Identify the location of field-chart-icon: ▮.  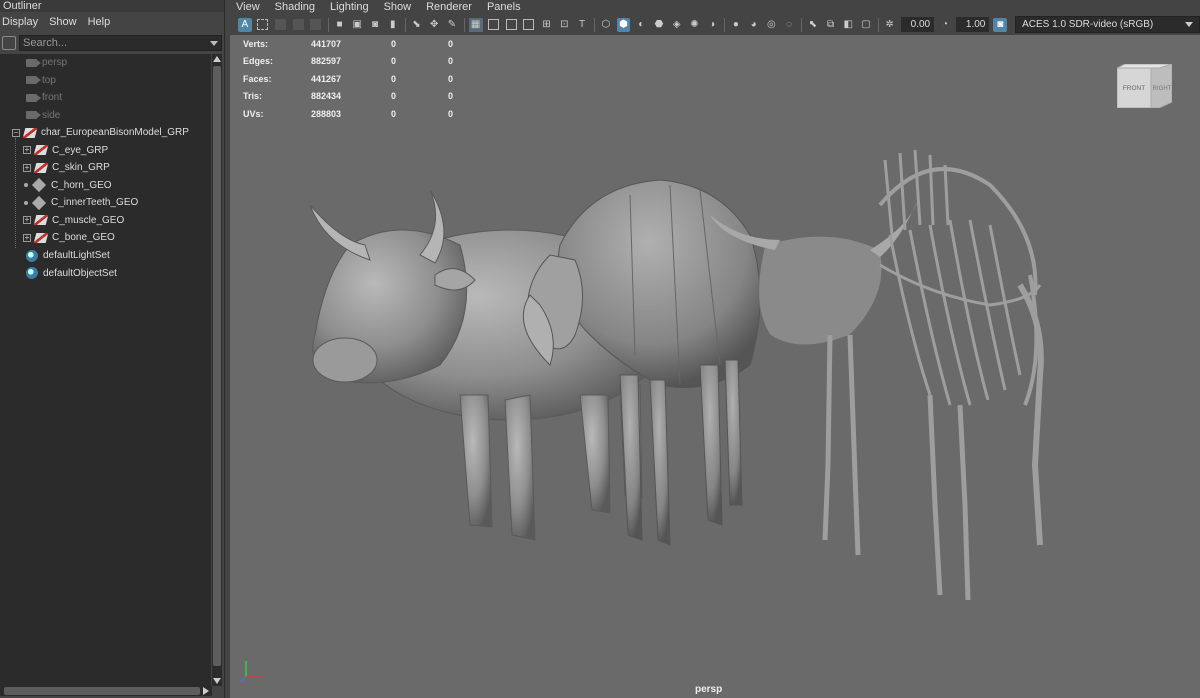
(393, 25).